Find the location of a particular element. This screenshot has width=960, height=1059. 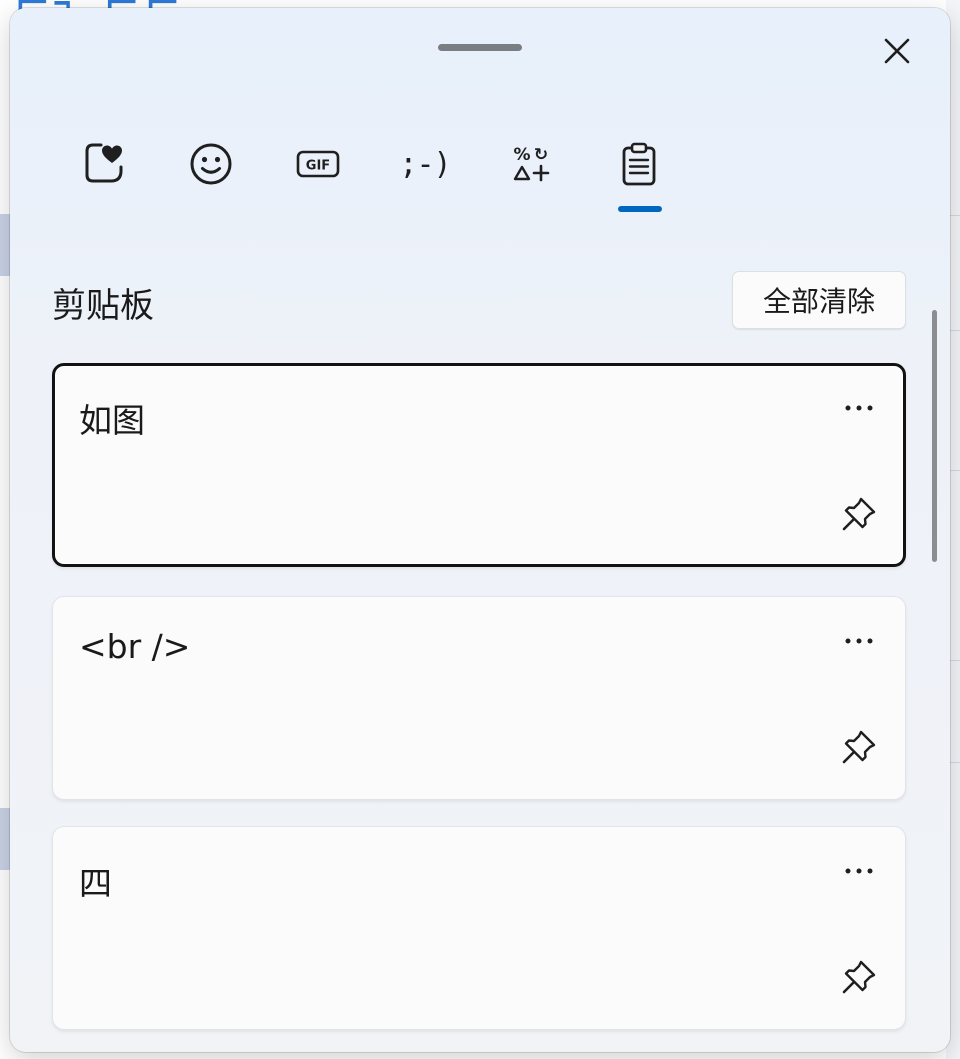

clipboard-item-text: 如图 is located at coordinates (112, 420).